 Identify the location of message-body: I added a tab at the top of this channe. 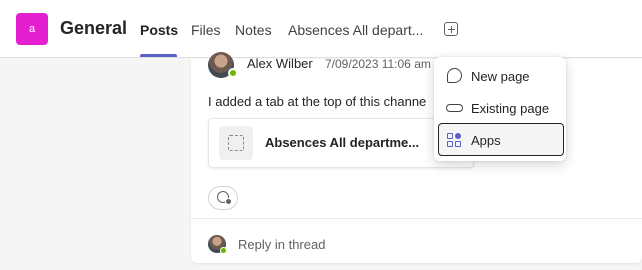
(317, 101).